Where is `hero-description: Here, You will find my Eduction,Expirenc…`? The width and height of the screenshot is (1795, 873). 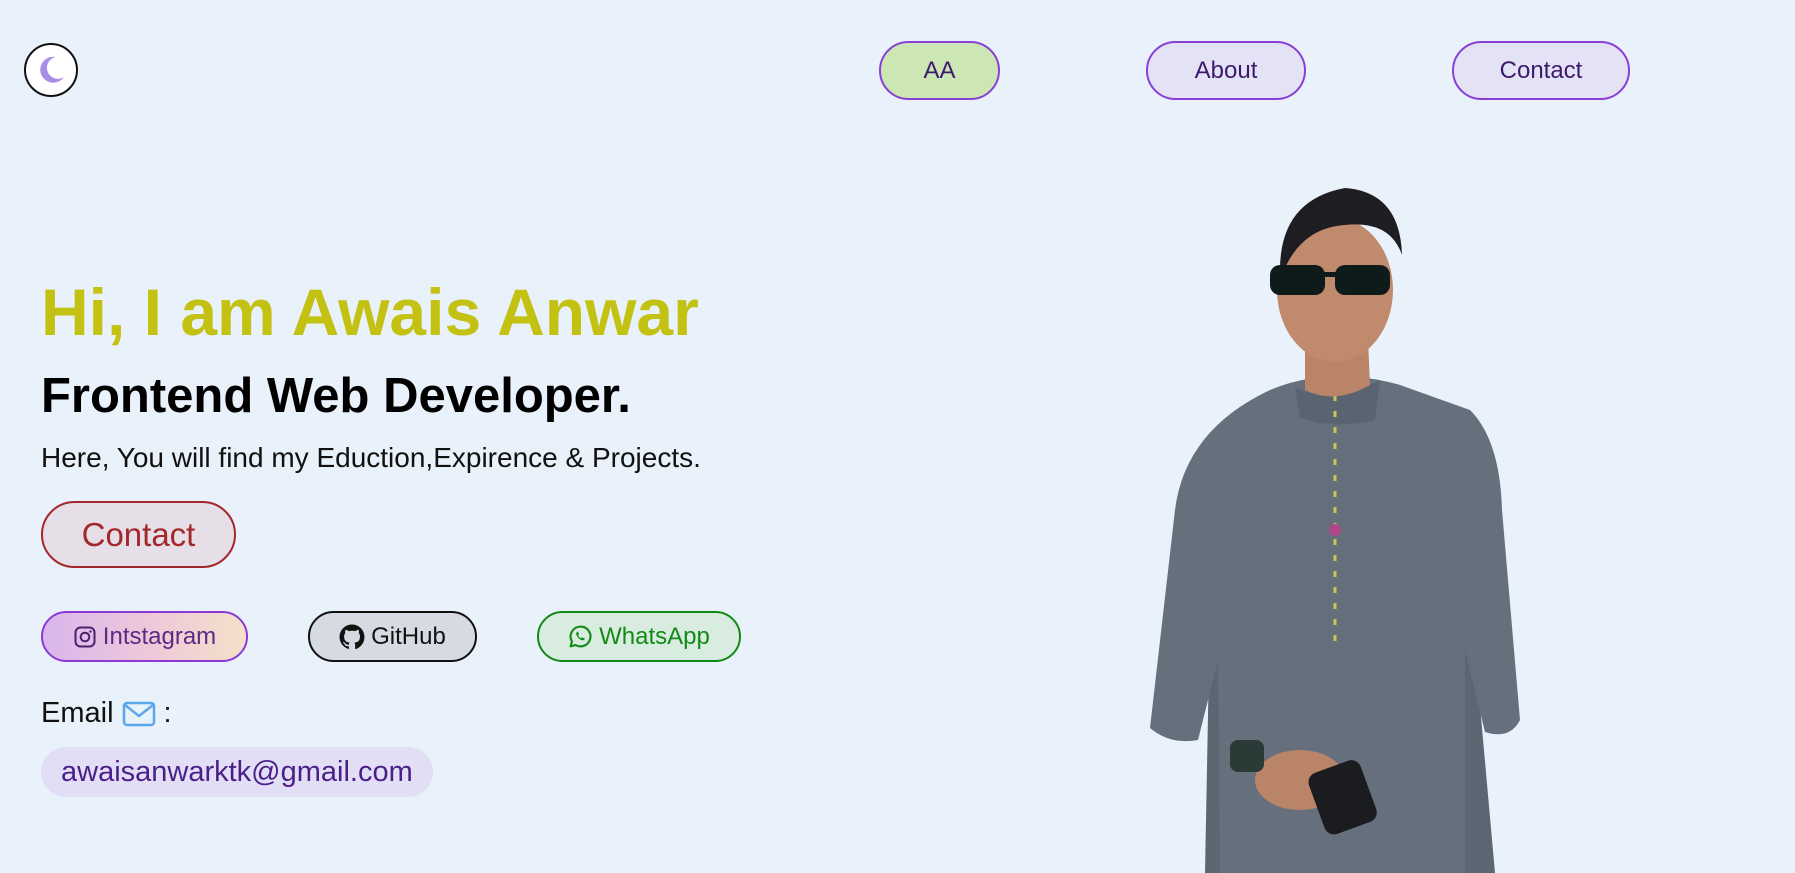
hero-description: Here, You will find my Eduction,Expirenc… is located at coordinates (371, 457).